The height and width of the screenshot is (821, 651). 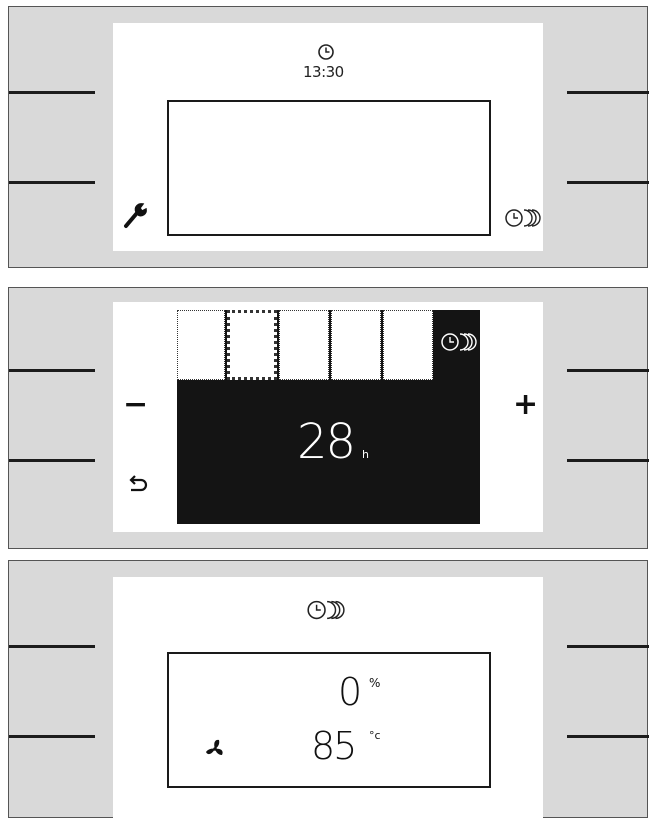 I want to click on clock-time: 13:30, so click(x=323, y=72).